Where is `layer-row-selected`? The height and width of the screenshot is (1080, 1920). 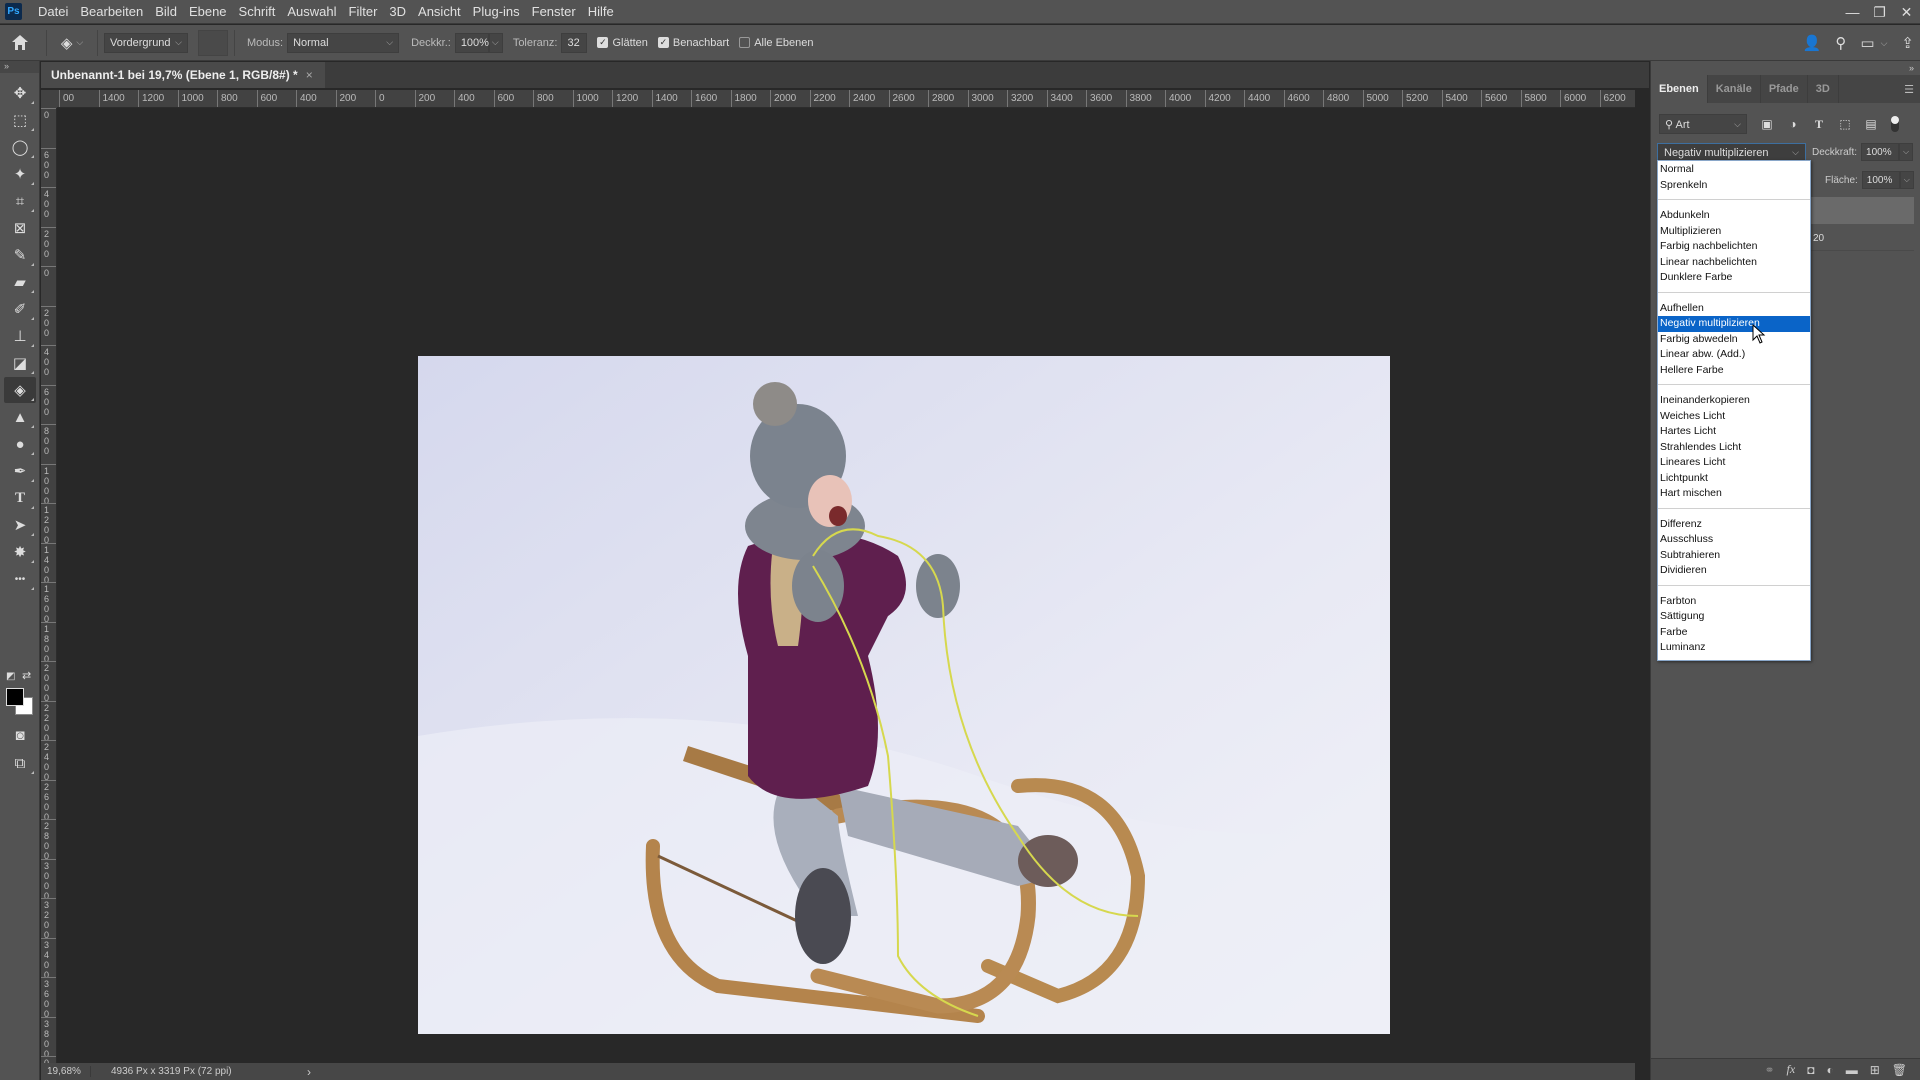
layer-row-selected is located at coordinates (1862, 210).